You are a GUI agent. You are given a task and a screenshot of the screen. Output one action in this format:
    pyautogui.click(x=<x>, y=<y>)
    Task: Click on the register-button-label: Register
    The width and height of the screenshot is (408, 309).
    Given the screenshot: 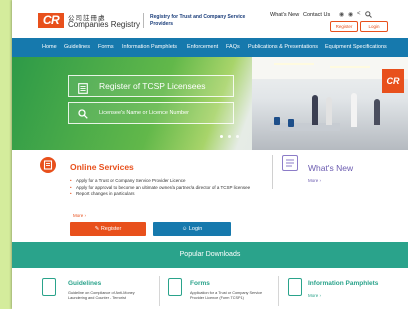 What is the action you would take?
    pyautogui.click(x=111, y=229)
    